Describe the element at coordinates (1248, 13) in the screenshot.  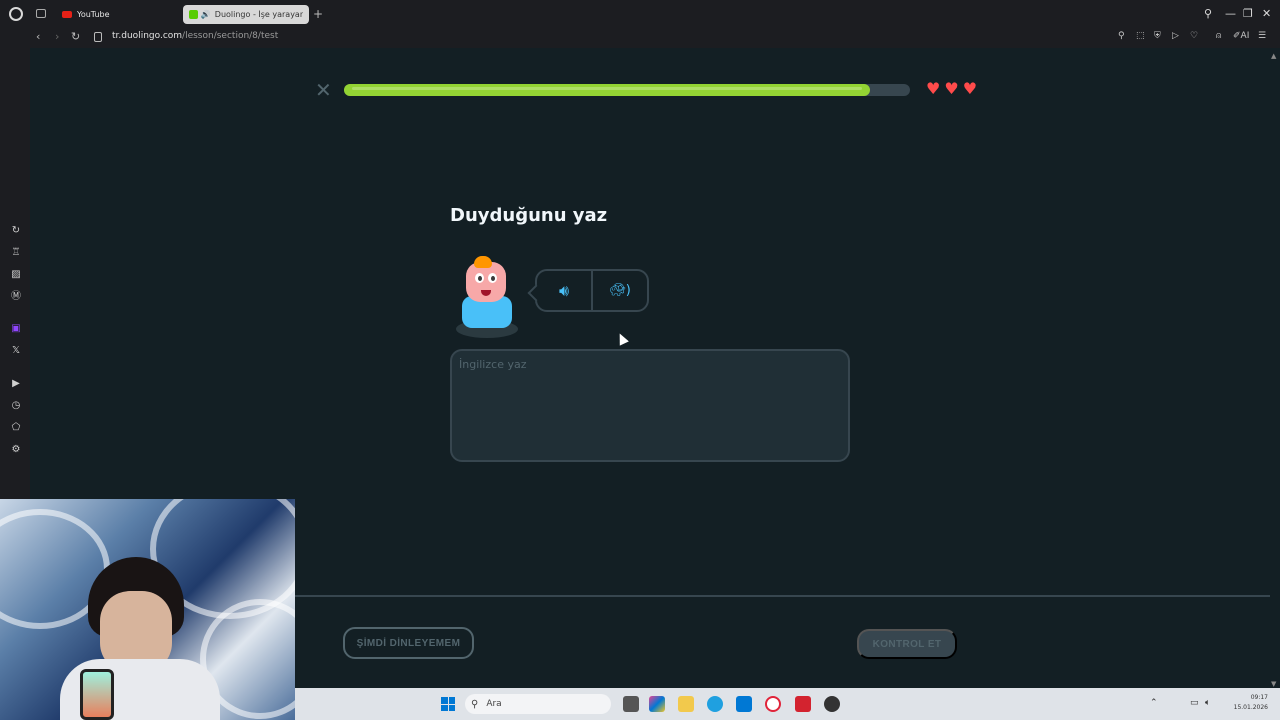
I see `restore-icon: ❐` at that location.